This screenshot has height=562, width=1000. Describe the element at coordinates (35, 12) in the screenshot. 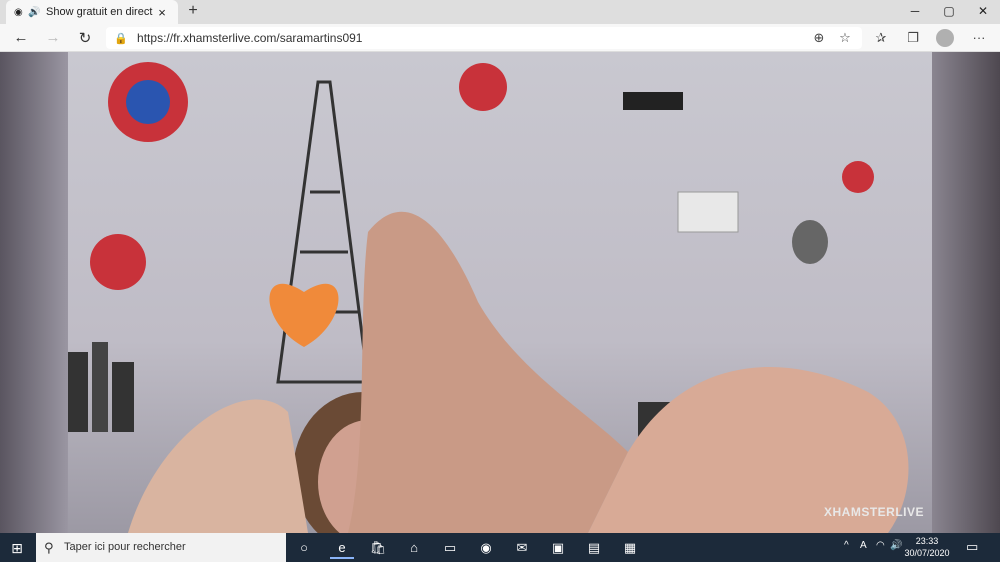

I see `audio-playing-icon: 🔊` at that location.